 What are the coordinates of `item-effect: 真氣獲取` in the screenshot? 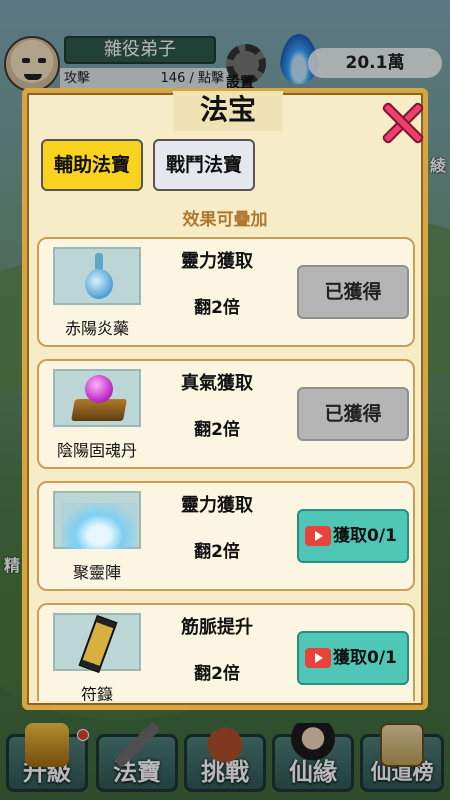 It's located at (217, 383).